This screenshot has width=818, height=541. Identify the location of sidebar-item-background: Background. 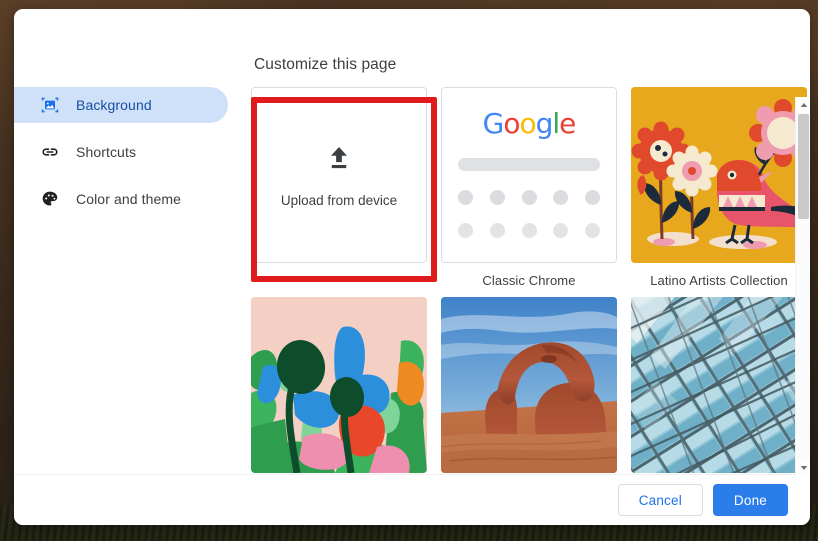
(121, 105).